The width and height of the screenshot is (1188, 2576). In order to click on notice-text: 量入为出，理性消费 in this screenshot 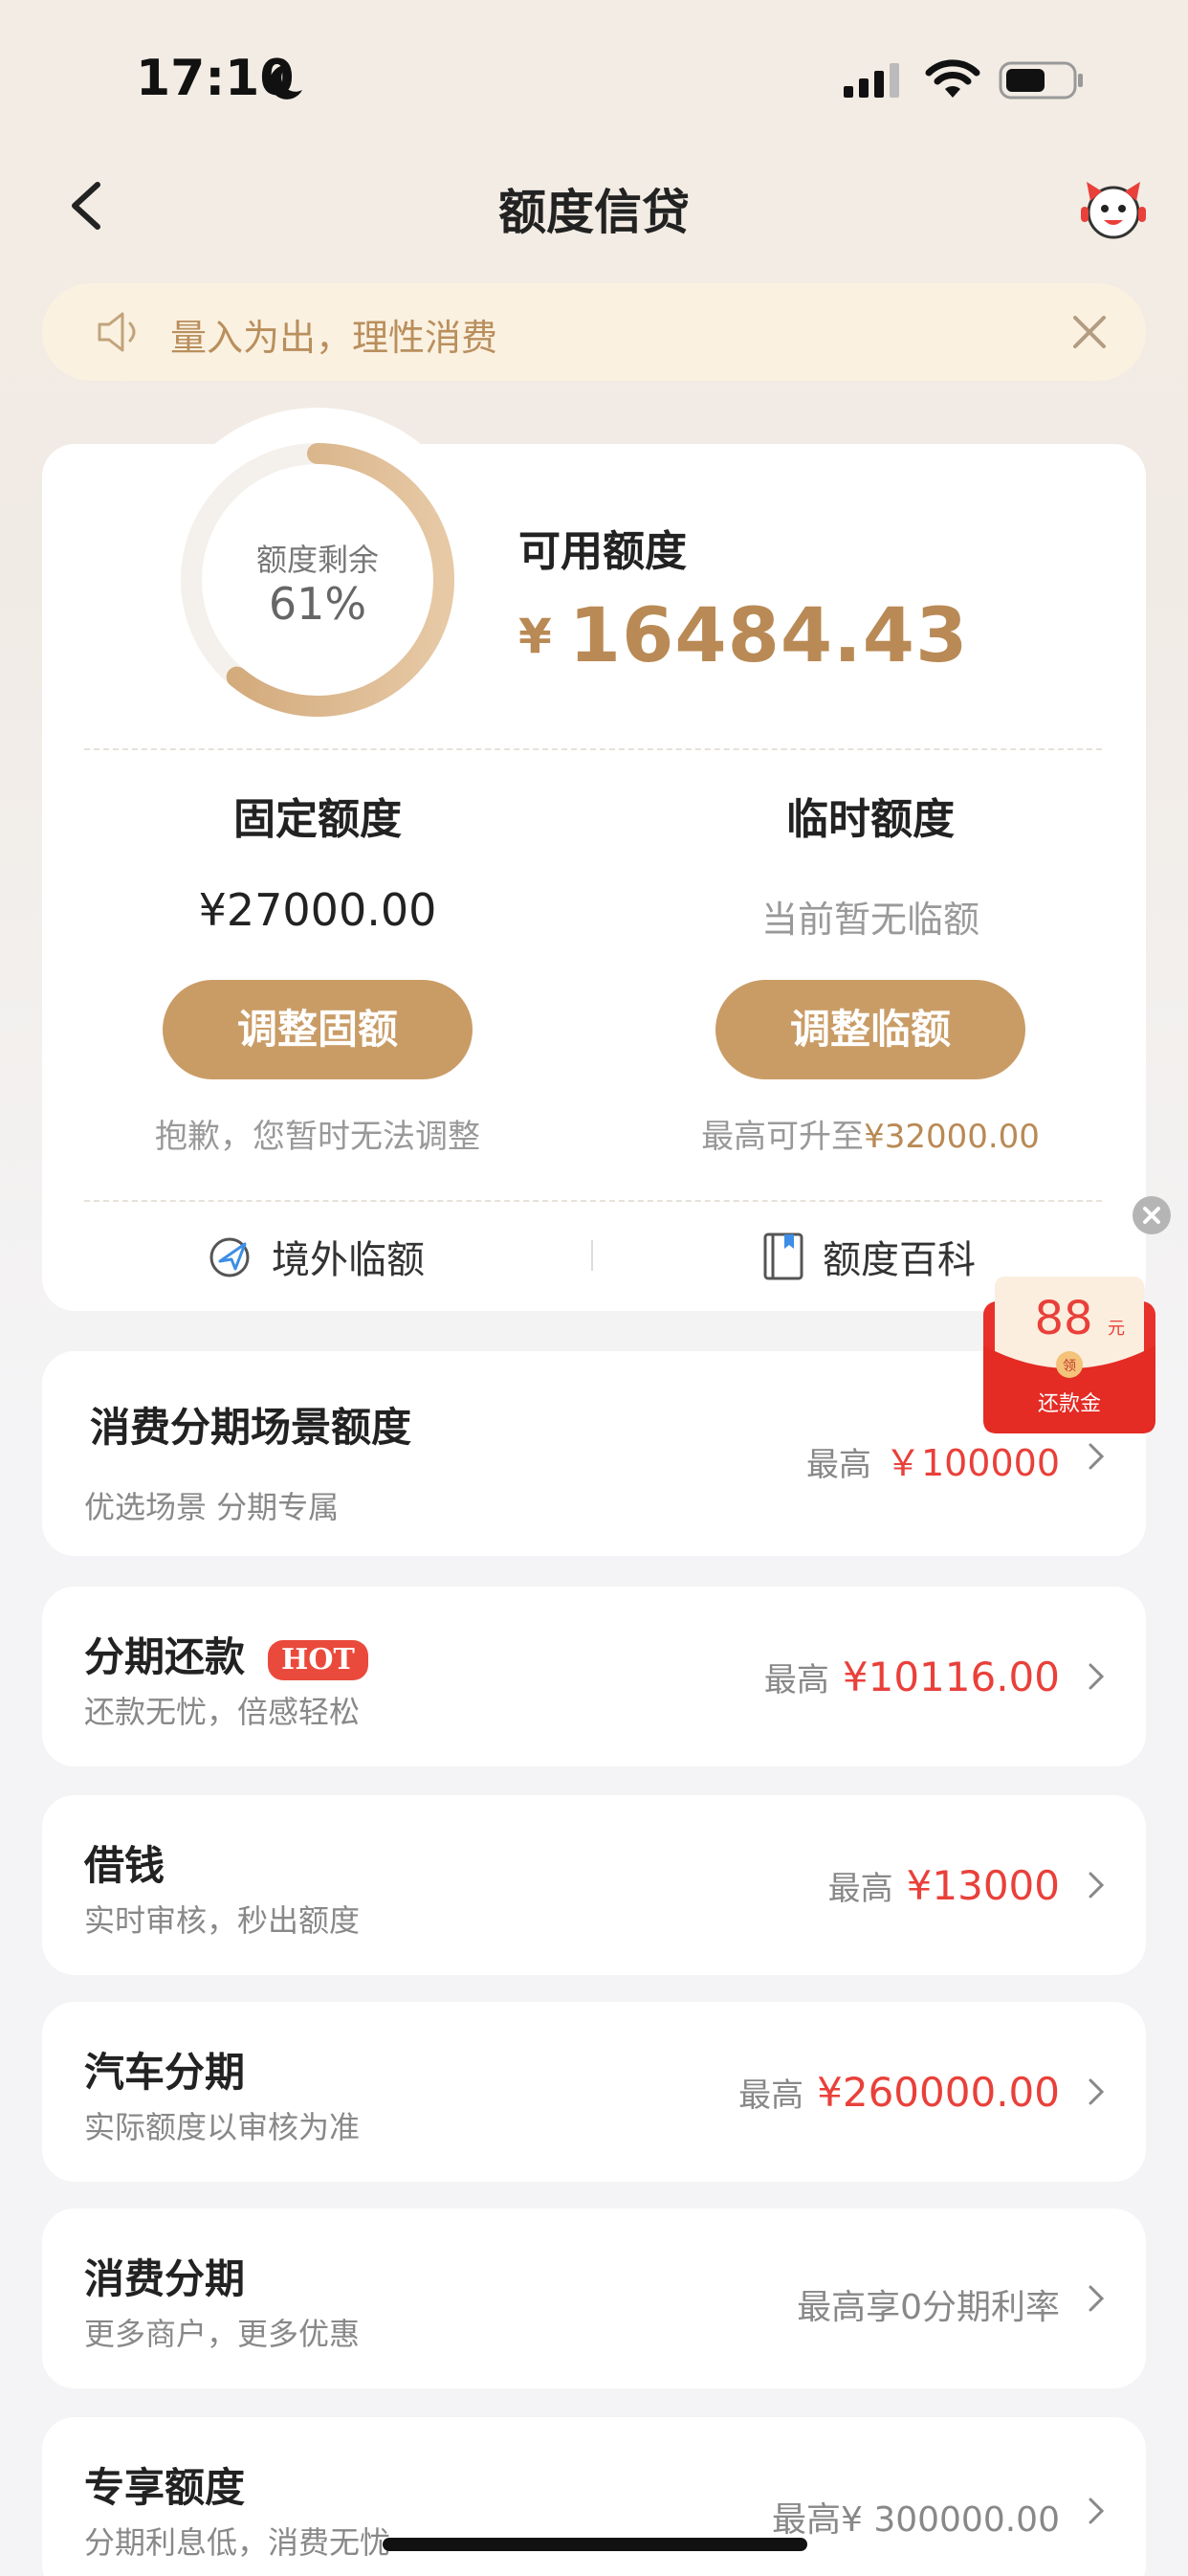, I will do `click(334, 338)`.